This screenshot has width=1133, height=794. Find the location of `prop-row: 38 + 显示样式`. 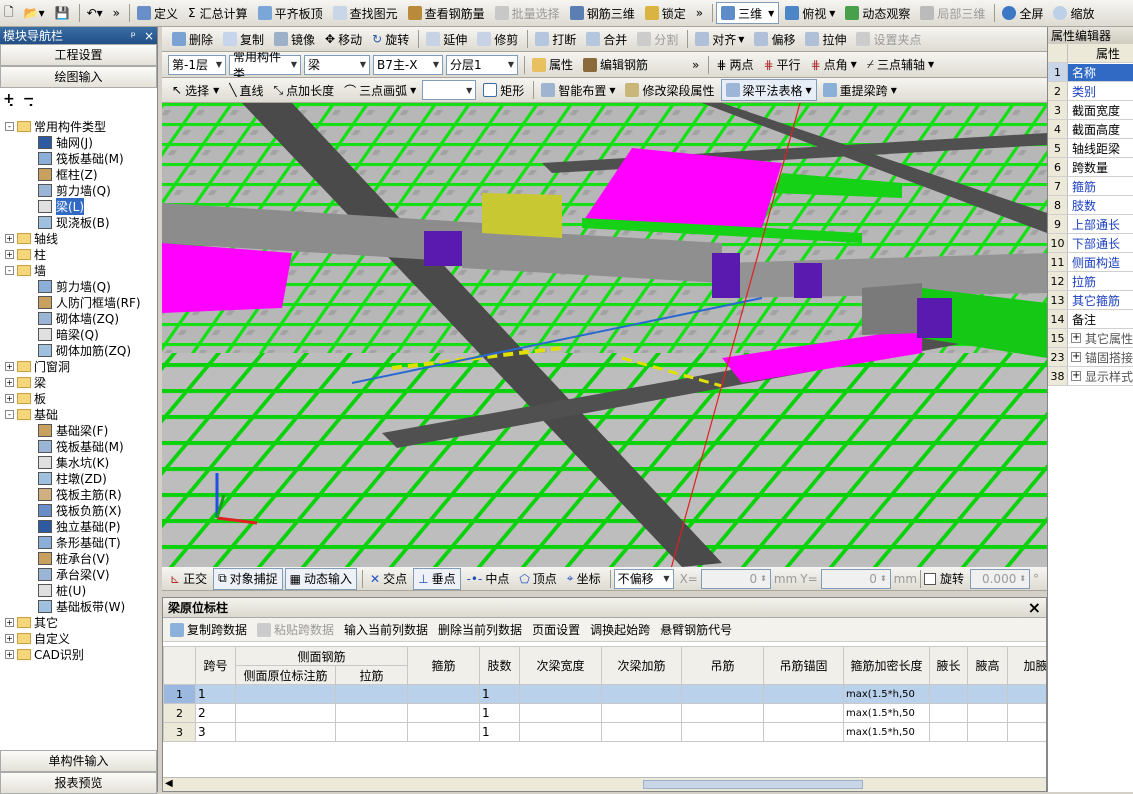

prop-row: 38 + 显示样式 is located at coordinates (1090, 376).